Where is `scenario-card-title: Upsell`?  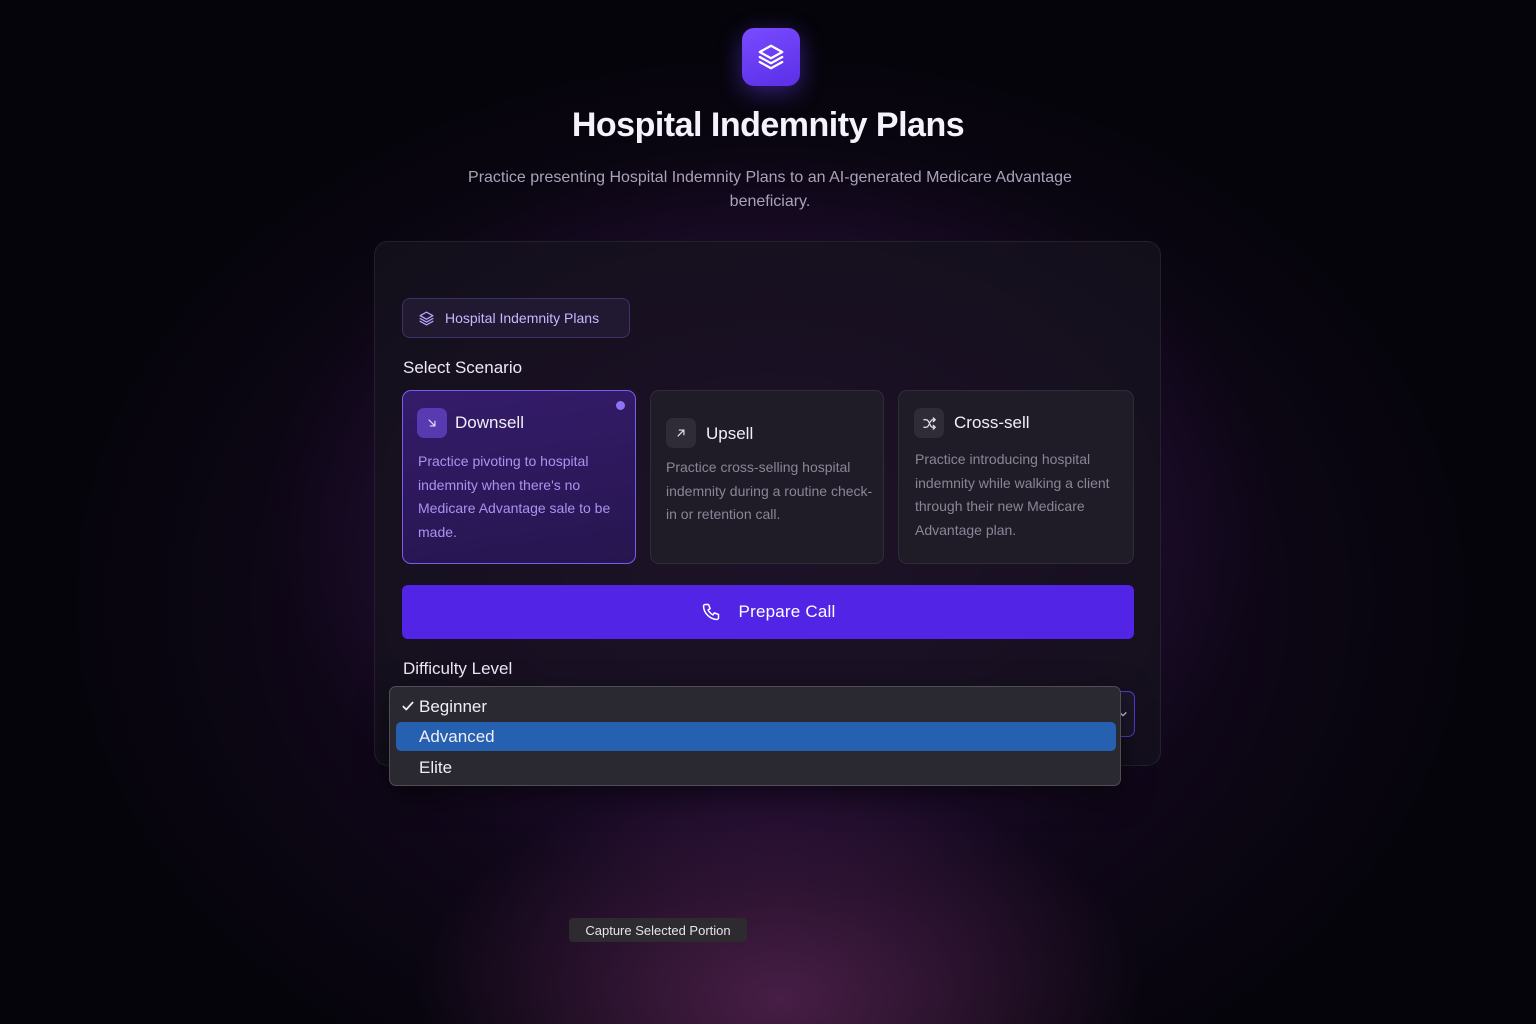
scenario-card-title: Upsell is located at coordinates (730, 433).